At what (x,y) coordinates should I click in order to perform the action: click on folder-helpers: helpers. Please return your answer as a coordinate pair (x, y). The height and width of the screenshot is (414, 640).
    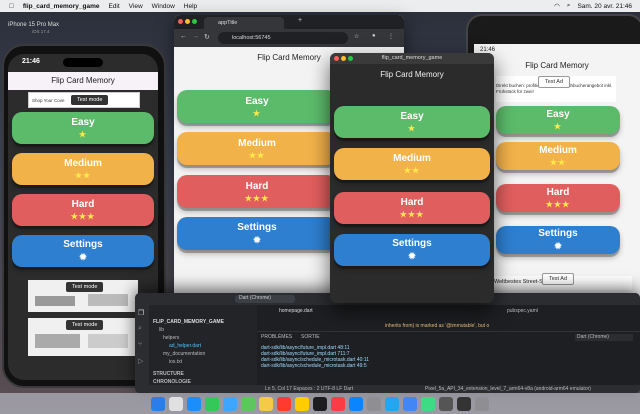
    Looking at the image, I should click on (171, 338).